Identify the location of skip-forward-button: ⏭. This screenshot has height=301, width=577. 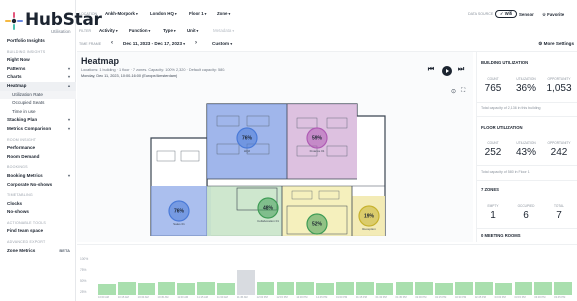
(461, 70).